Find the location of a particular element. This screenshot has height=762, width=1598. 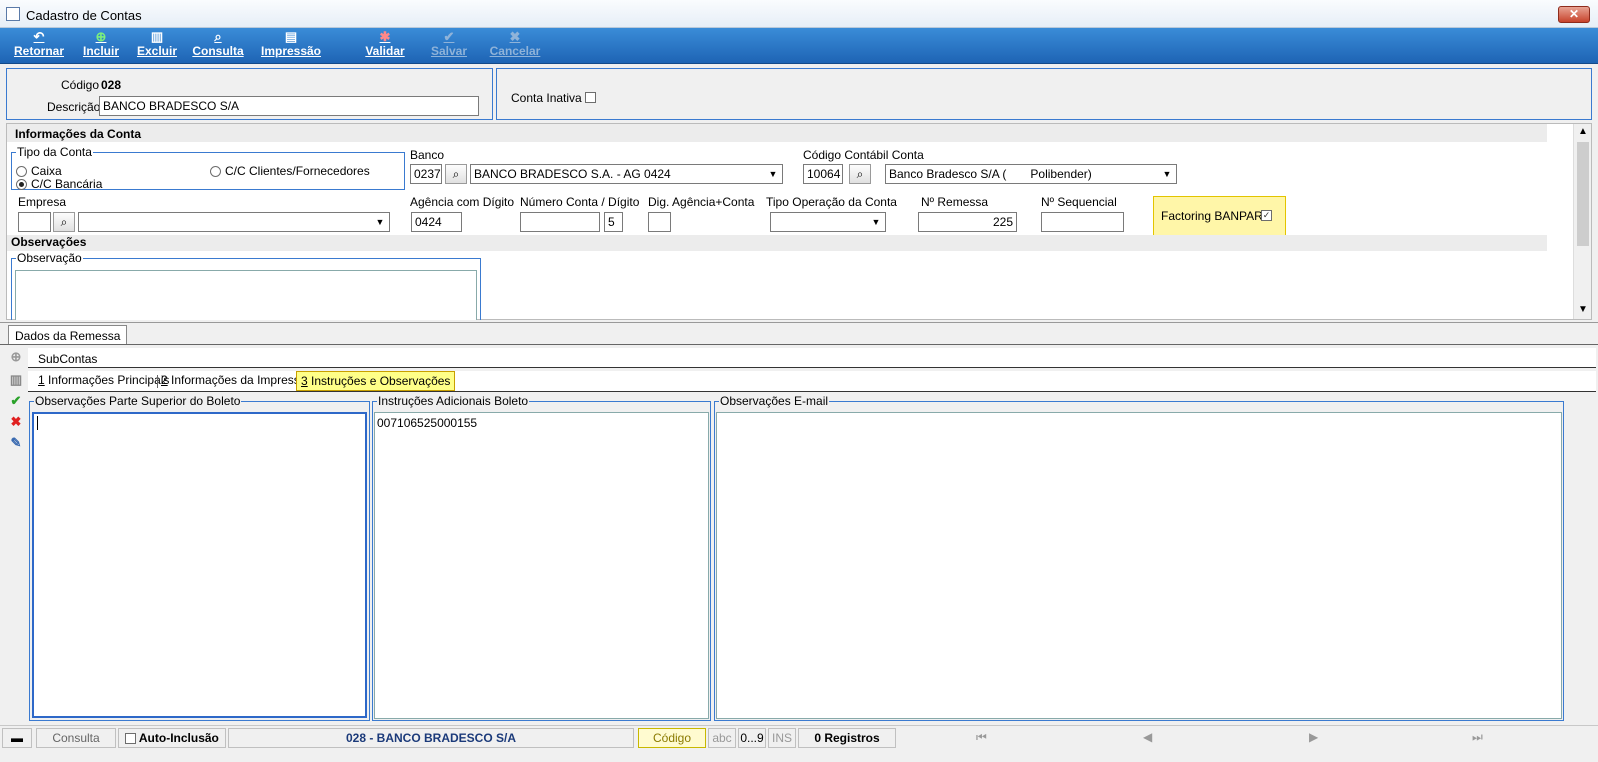

banco-search-button: ⌕ is located at coordinates (456, 174).